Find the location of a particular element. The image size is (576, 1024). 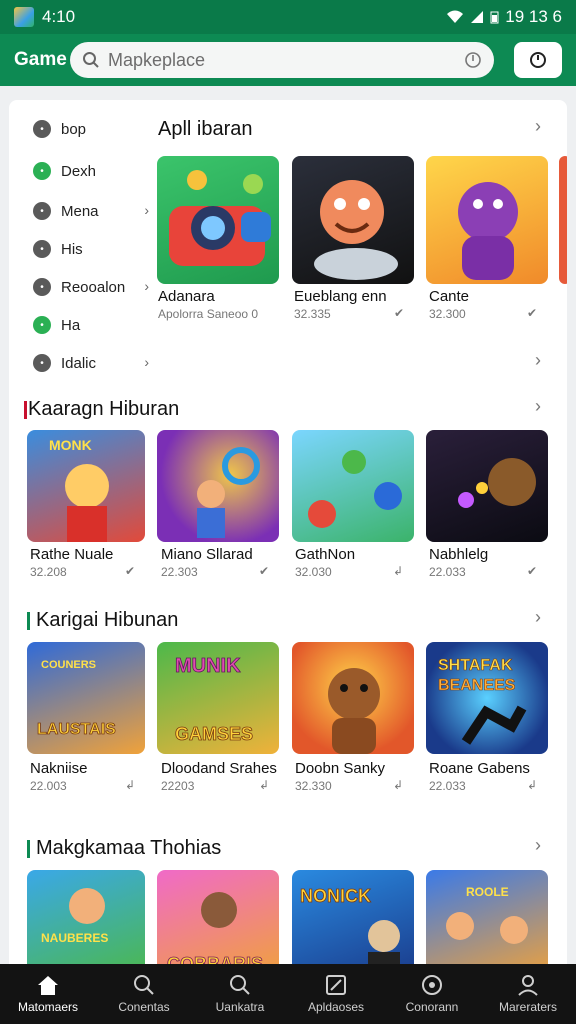

search-placeholder: Mapkeplace is located at coordinates (157, 59).